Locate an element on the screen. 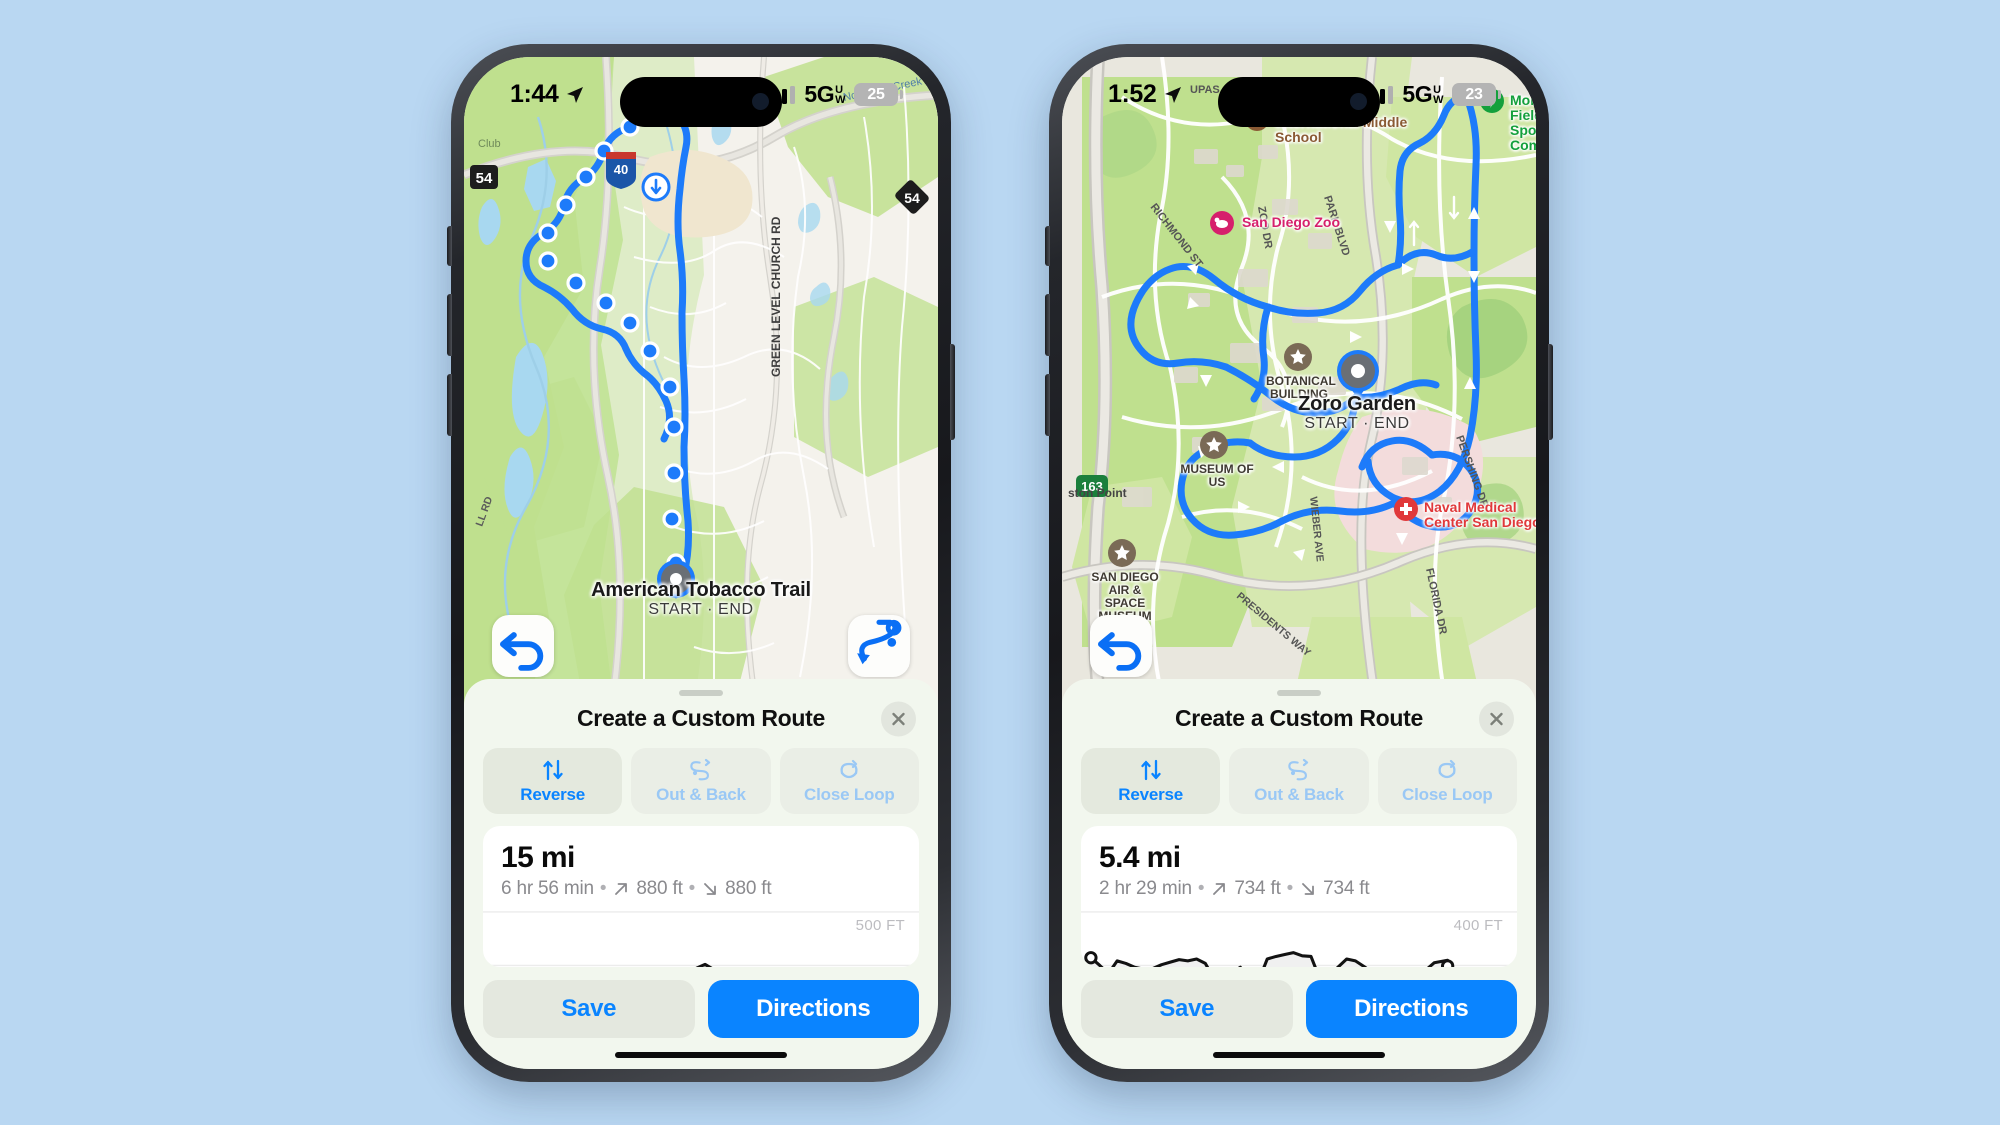 The height and width of the screenshot is (1125, 2000). route-edit-button is located at coordinates (879, 645).